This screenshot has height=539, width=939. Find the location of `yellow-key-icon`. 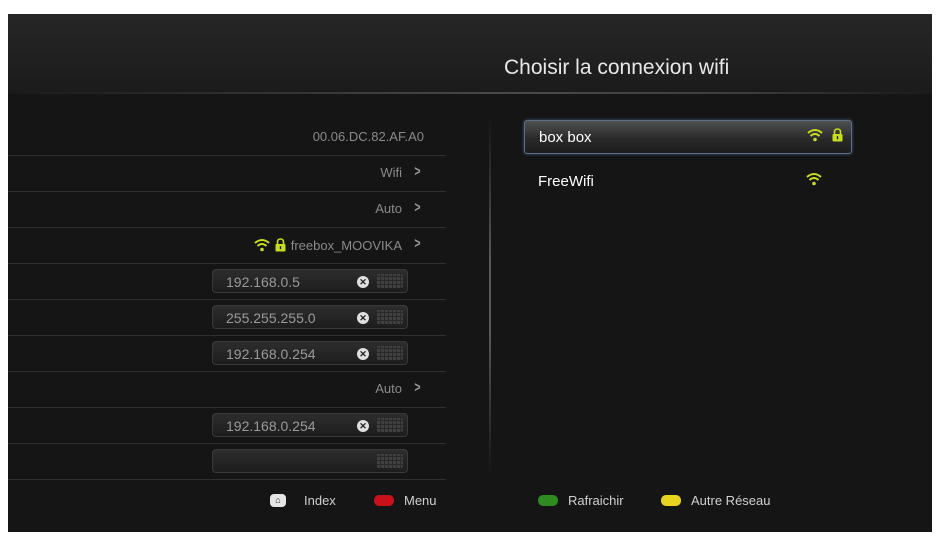

yellow-key-icon is located at coordinates (671, 500).